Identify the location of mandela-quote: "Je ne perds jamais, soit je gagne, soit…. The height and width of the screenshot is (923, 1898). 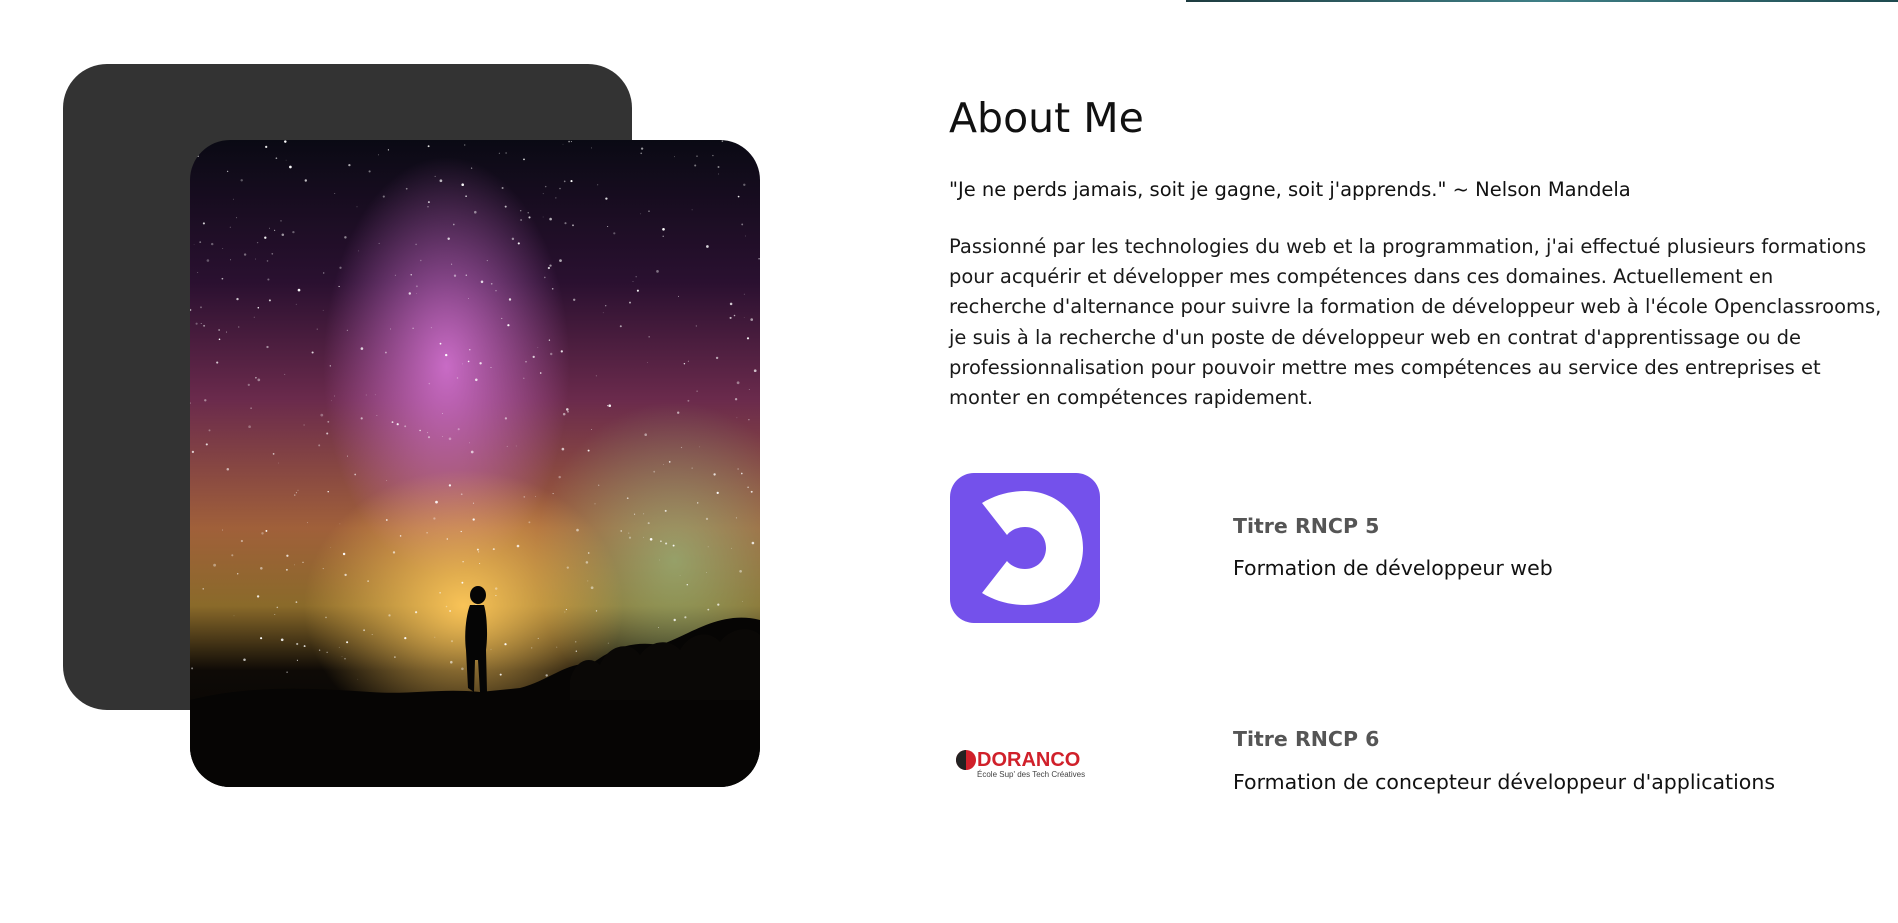
(1290, 189).